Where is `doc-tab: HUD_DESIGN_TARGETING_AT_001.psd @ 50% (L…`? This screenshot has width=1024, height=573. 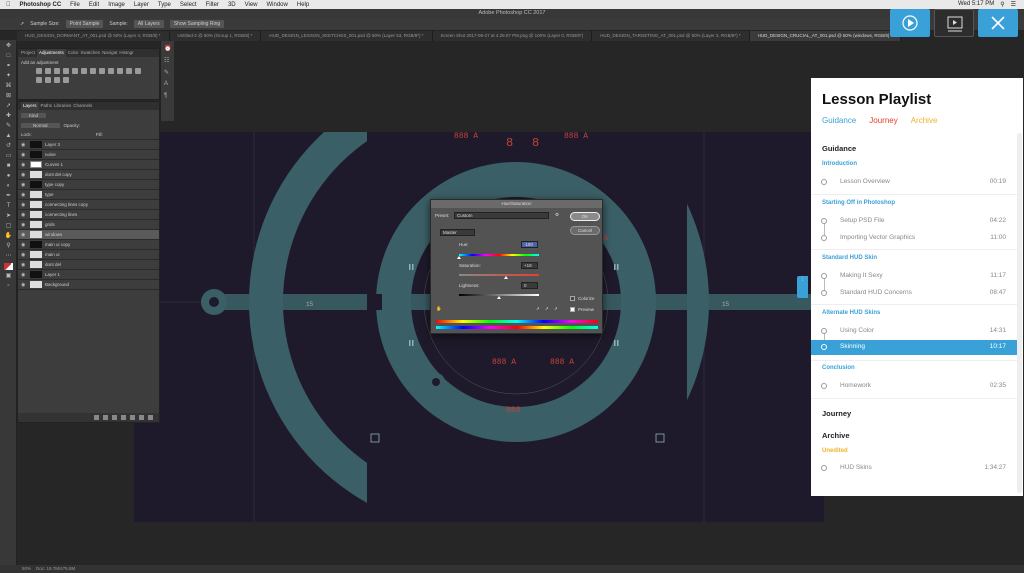 doc-tab: HUD_DESIGN_TARGETING_AT_001.psd @ 50% (L… is located at coordinates (671, 36).